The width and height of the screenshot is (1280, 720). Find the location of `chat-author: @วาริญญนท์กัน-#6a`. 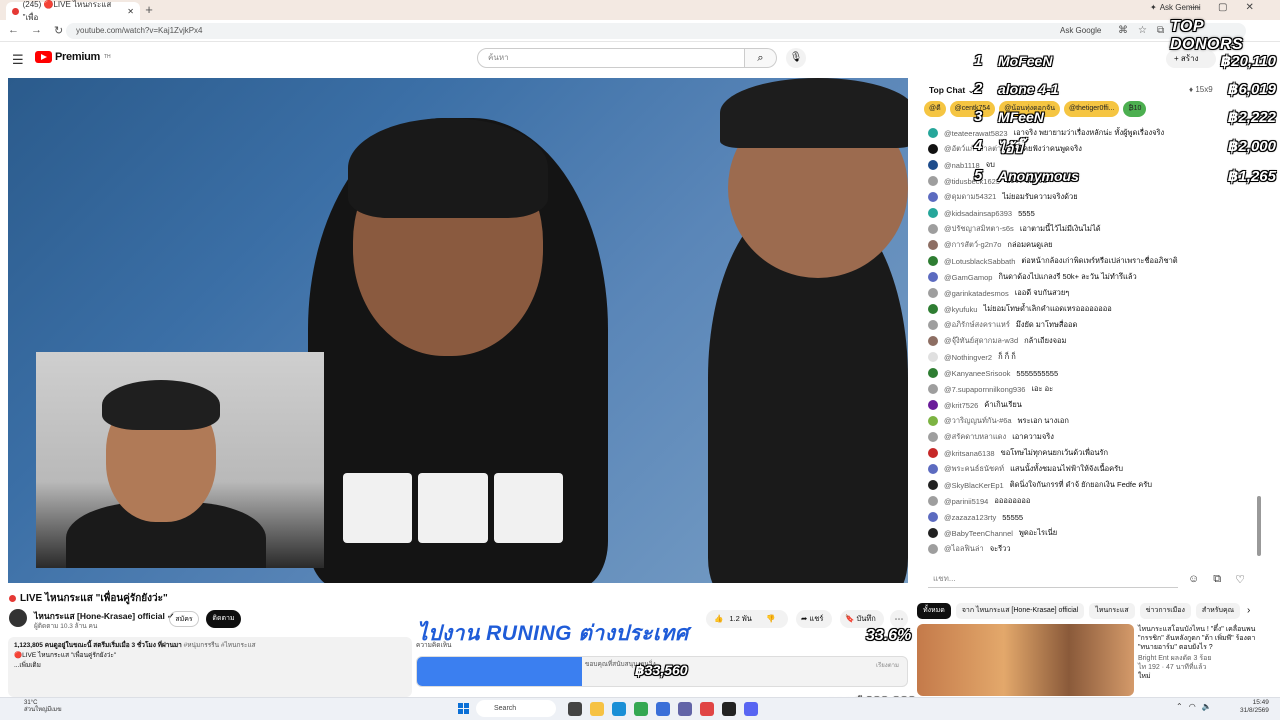

chat-author: @วาริญญนท์กัน-#6a is located at coordinates (978, 421).